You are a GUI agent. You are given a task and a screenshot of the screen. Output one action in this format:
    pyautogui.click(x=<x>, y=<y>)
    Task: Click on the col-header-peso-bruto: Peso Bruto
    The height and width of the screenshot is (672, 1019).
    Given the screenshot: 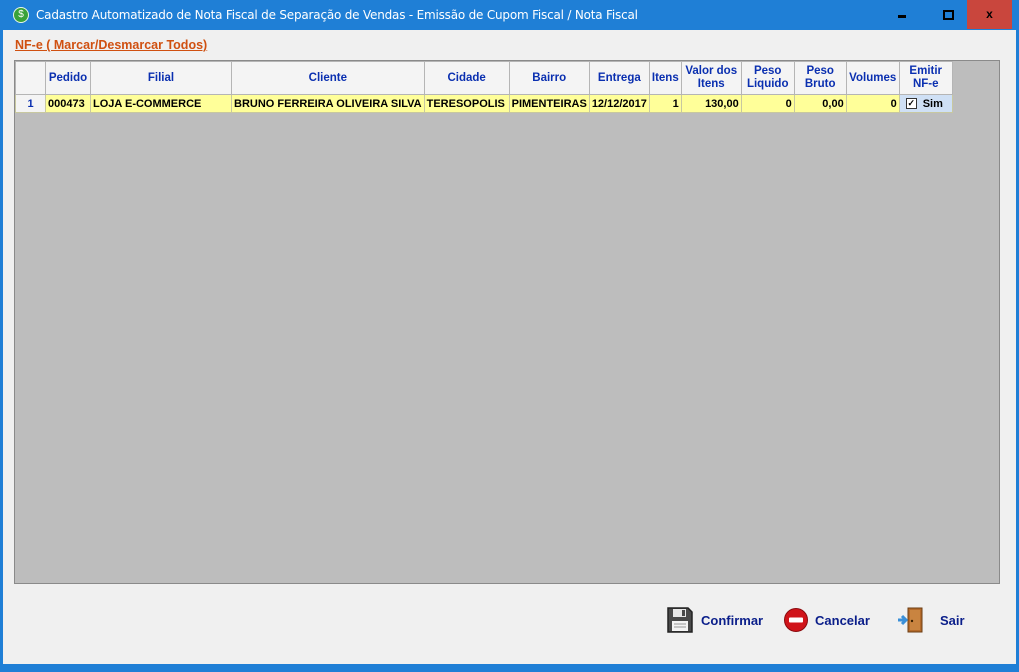 What is the action you would take?
    pyautogui.click(x=820, y=78)
    